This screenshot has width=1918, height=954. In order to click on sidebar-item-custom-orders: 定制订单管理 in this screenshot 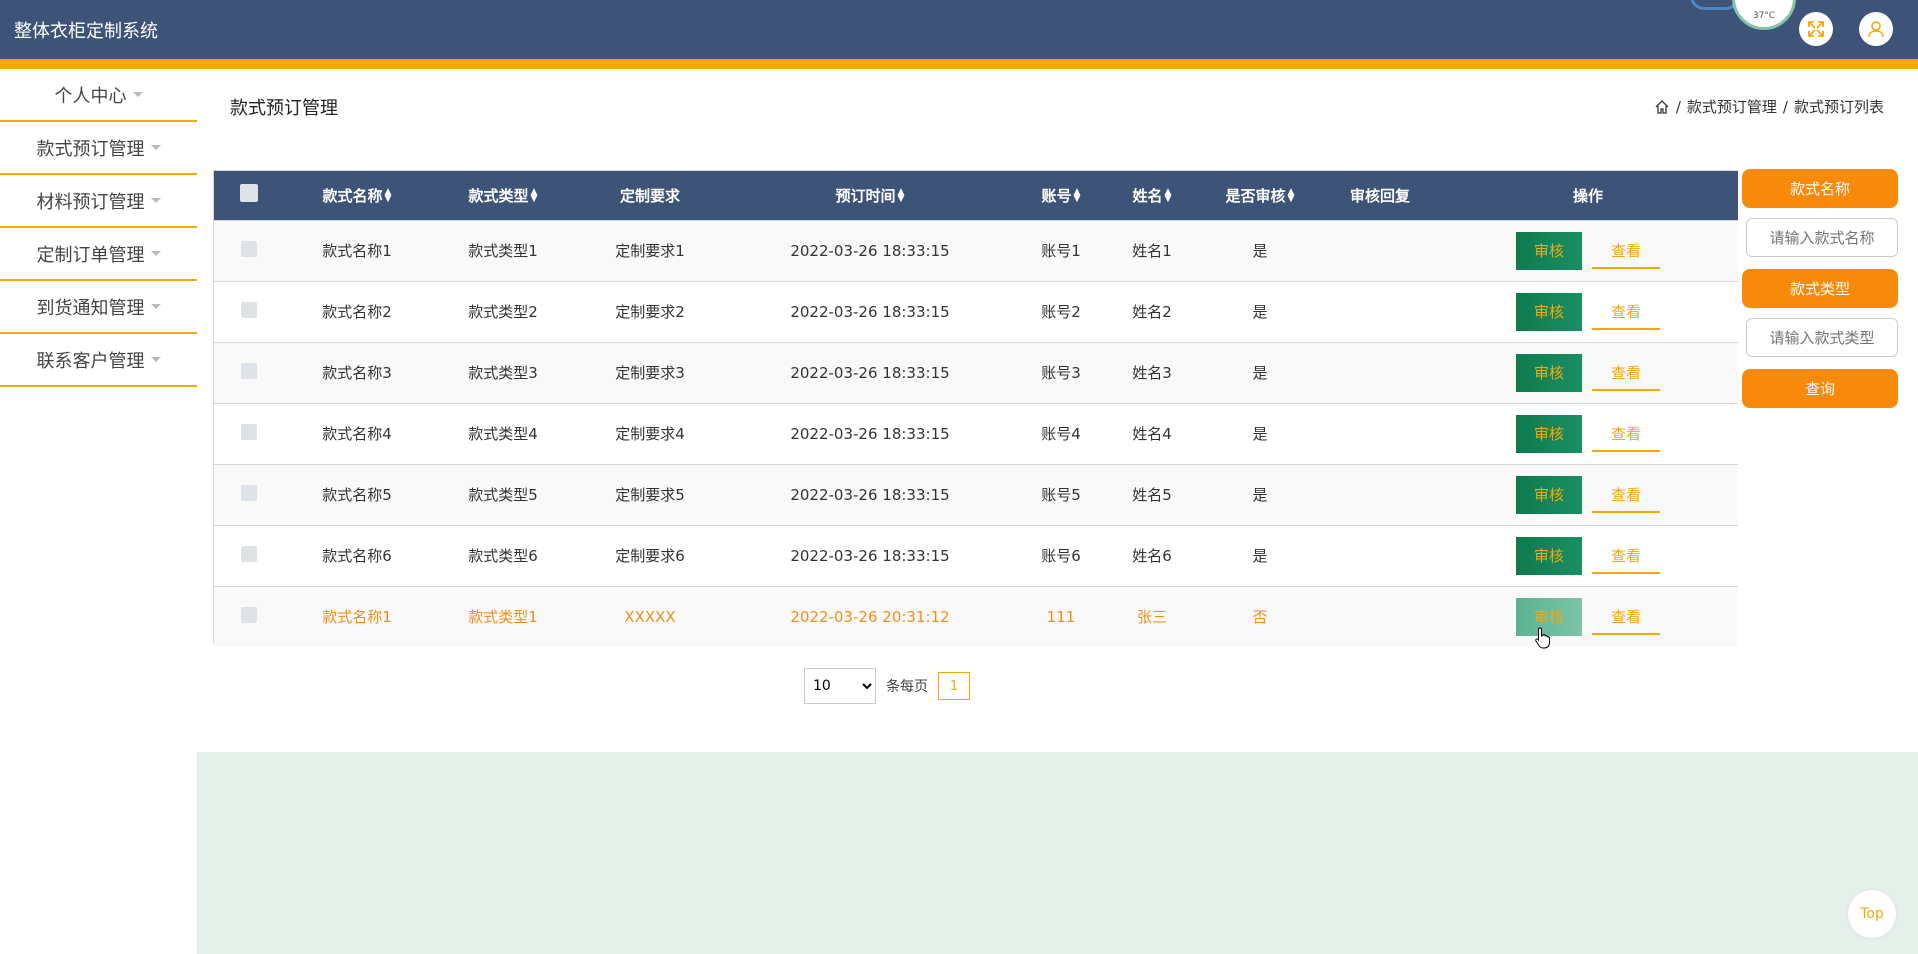, I will do `click(98, 254)`.